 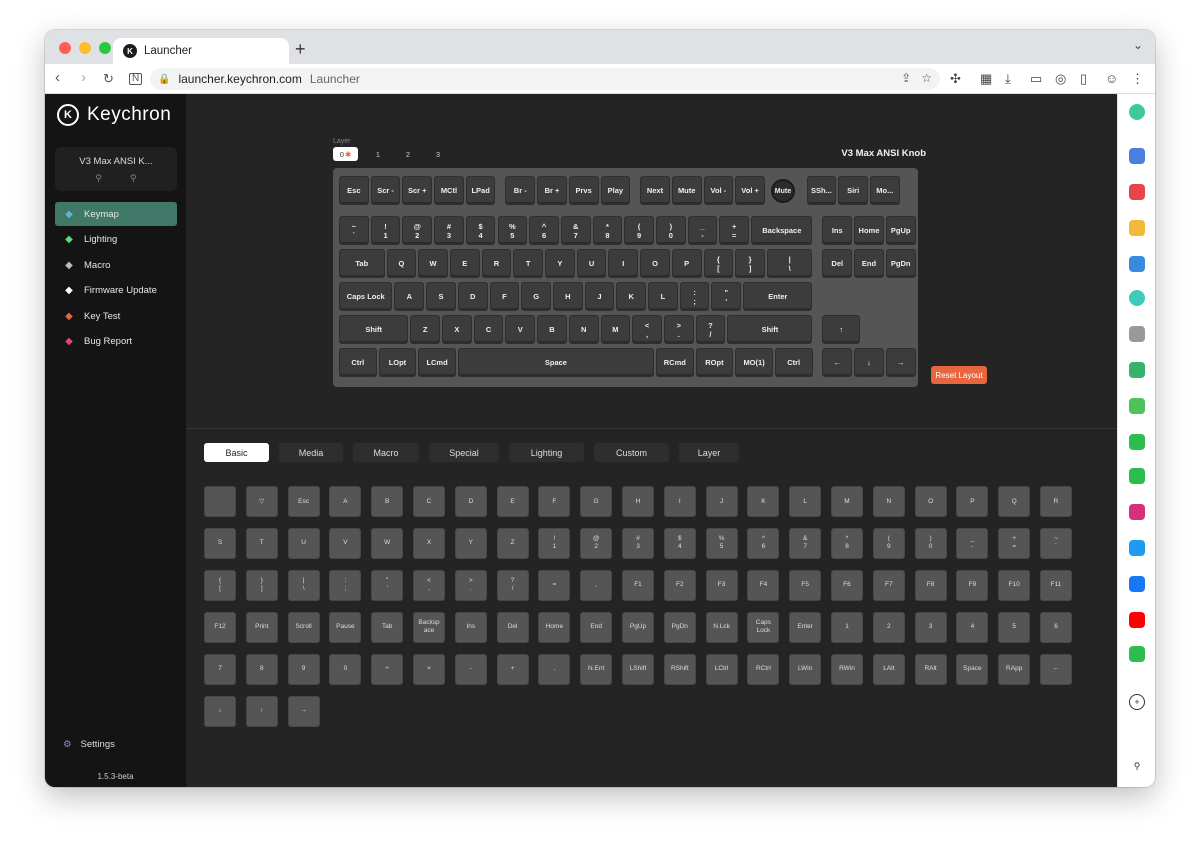 I want to click on keycode-tile: * 8, so click(x=847, y=543).